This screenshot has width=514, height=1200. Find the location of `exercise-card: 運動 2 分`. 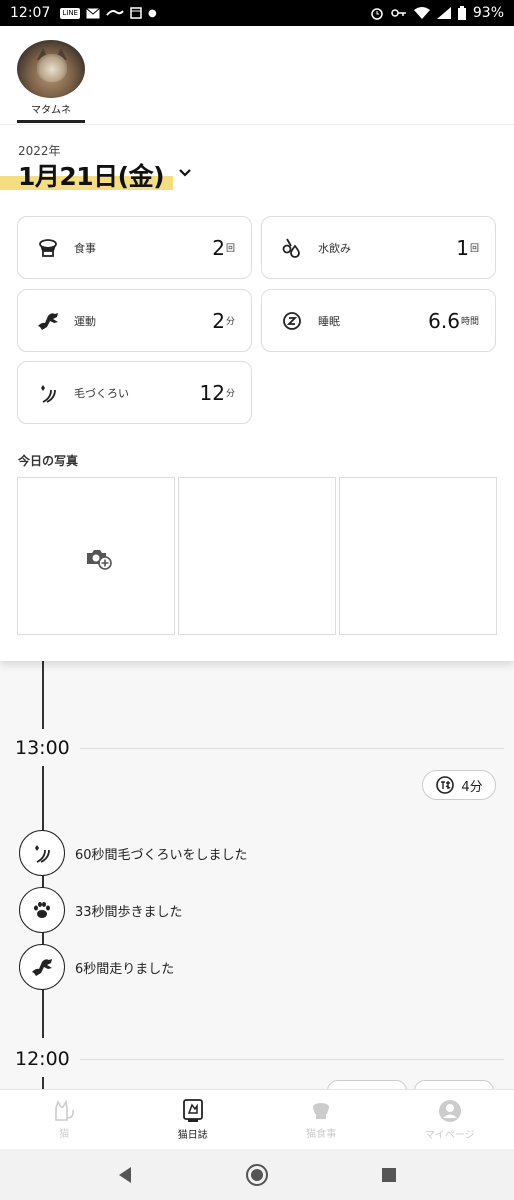

exercise-card: 運動 2 分 is located at coordinates (134, 320).